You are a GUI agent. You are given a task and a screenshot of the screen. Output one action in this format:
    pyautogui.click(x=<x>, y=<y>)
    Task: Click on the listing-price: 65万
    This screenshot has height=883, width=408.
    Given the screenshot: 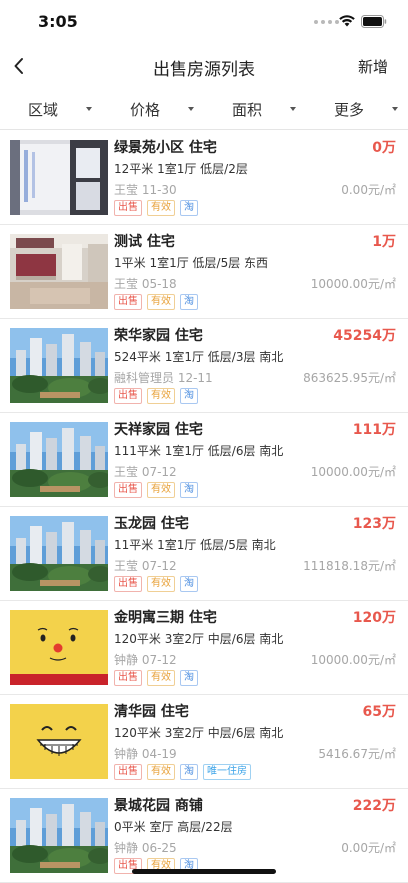 What is the action you would take?
    pyautogui.click(x=379, y=712)
    